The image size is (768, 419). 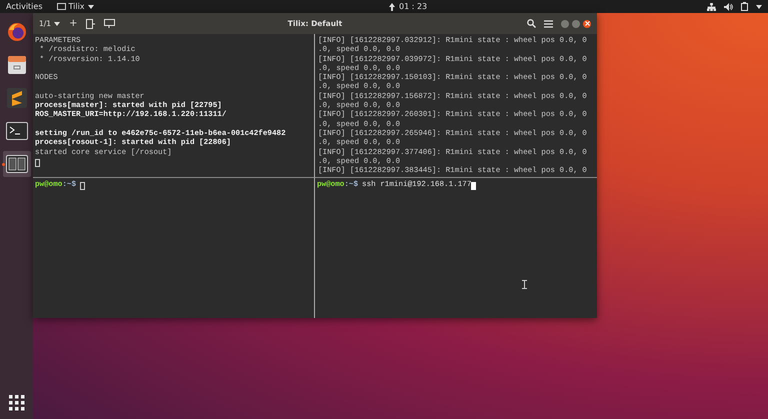 I want to click on clock: 01 : 23, so click(x=408, y=6).